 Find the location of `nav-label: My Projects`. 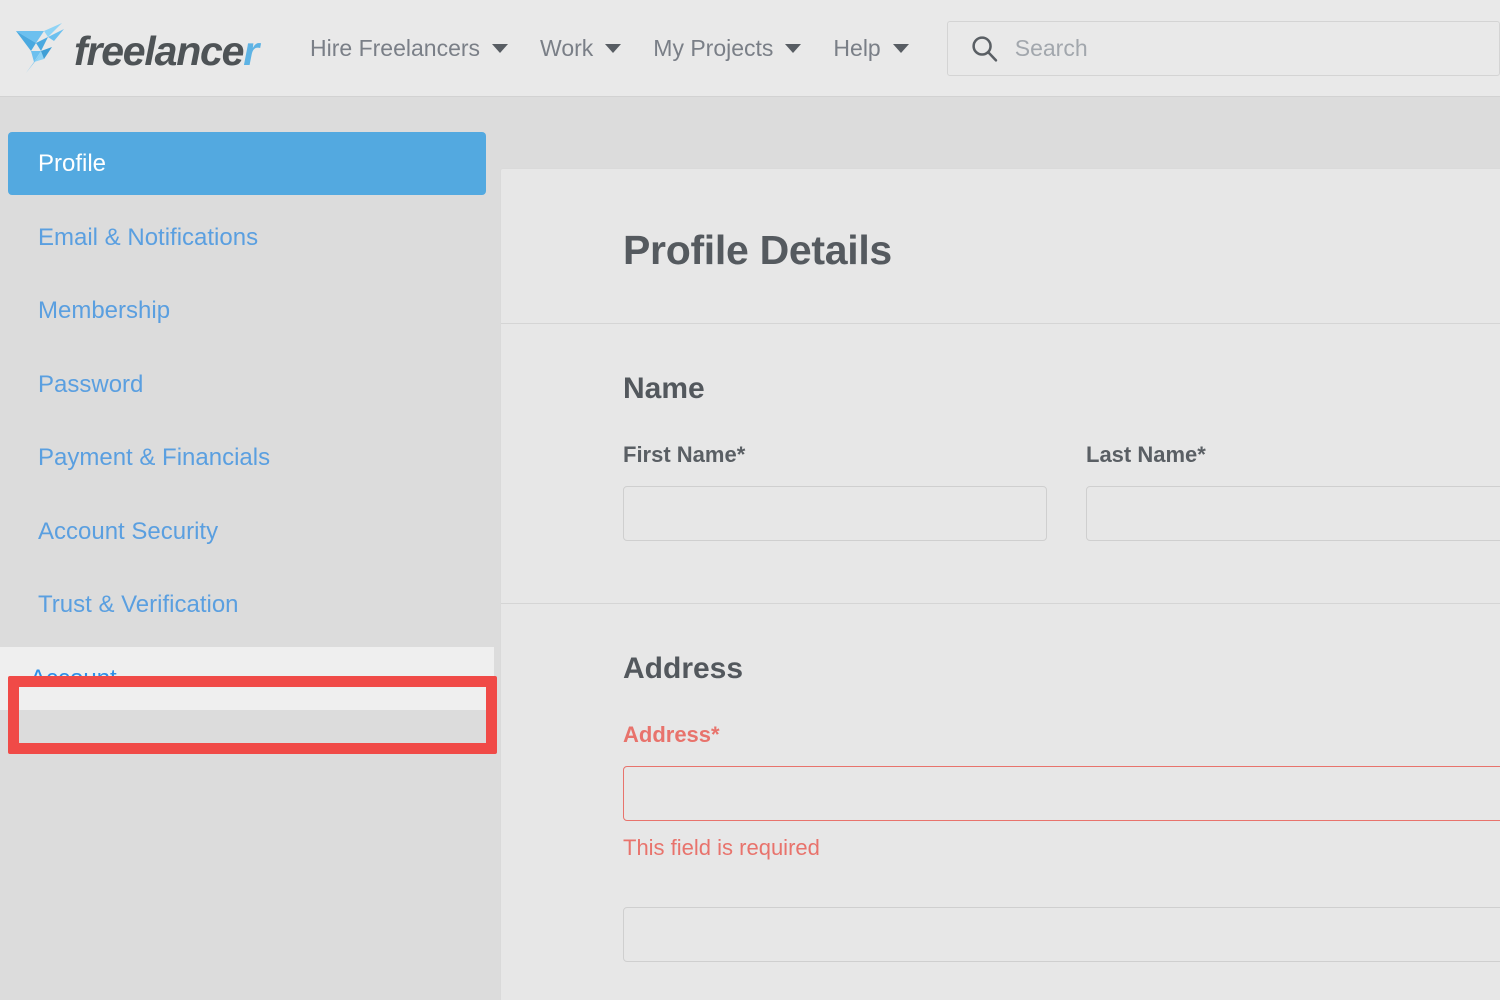

nav-label: My Projects is located at coordinates (713, 47).